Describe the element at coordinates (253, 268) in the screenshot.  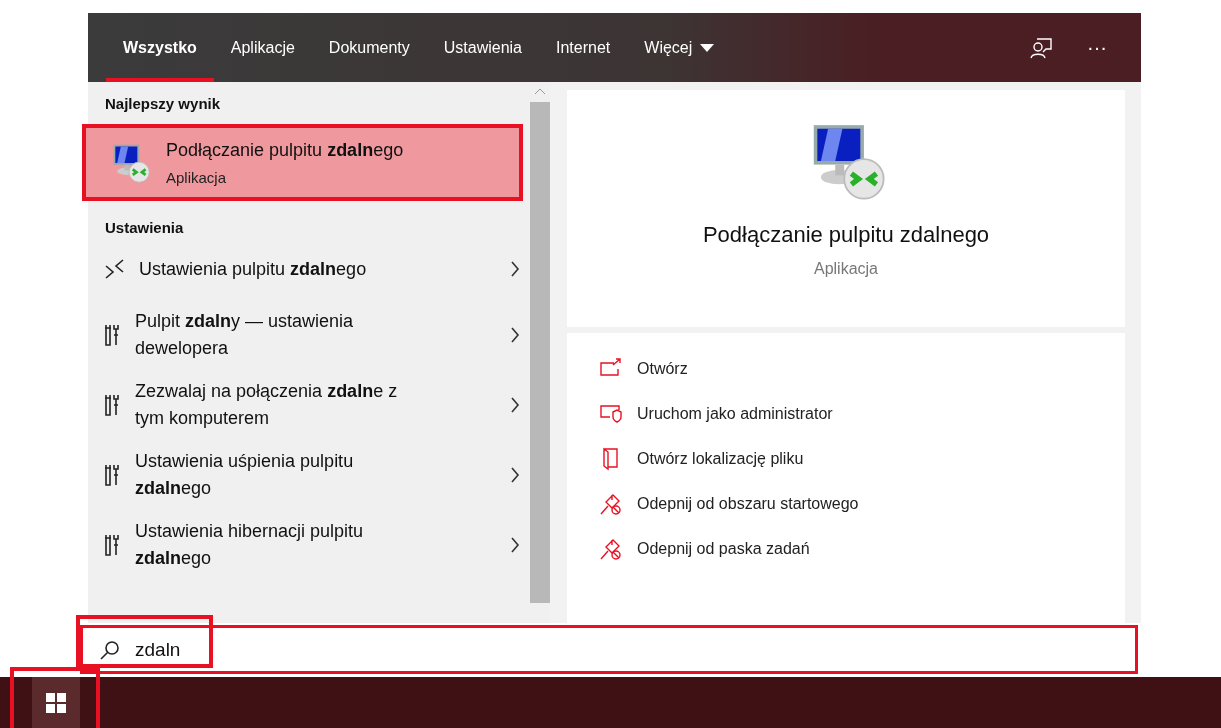
I see `item-label: Ustawienia pulpitu zdalnego` at that location.